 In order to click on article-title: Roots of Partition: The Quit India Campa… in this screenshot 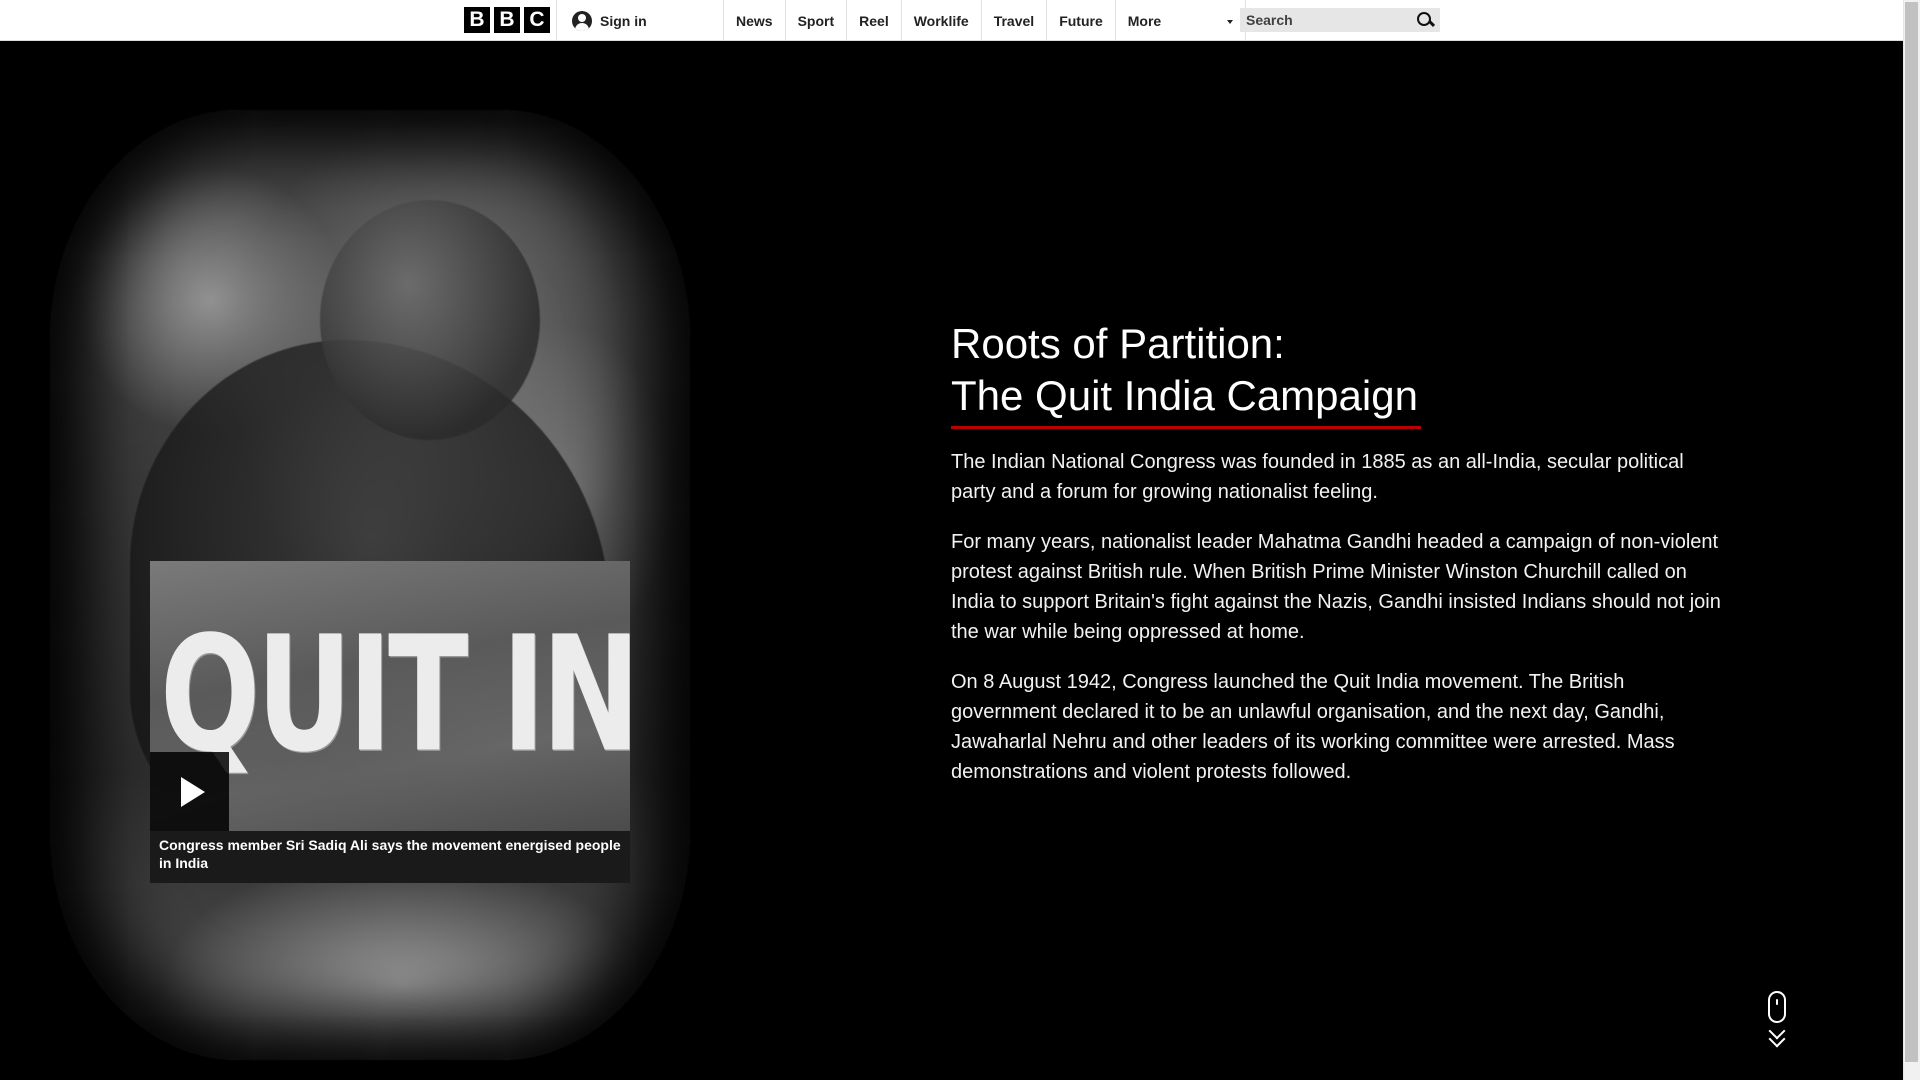, I will do `click(1336, 370)`.